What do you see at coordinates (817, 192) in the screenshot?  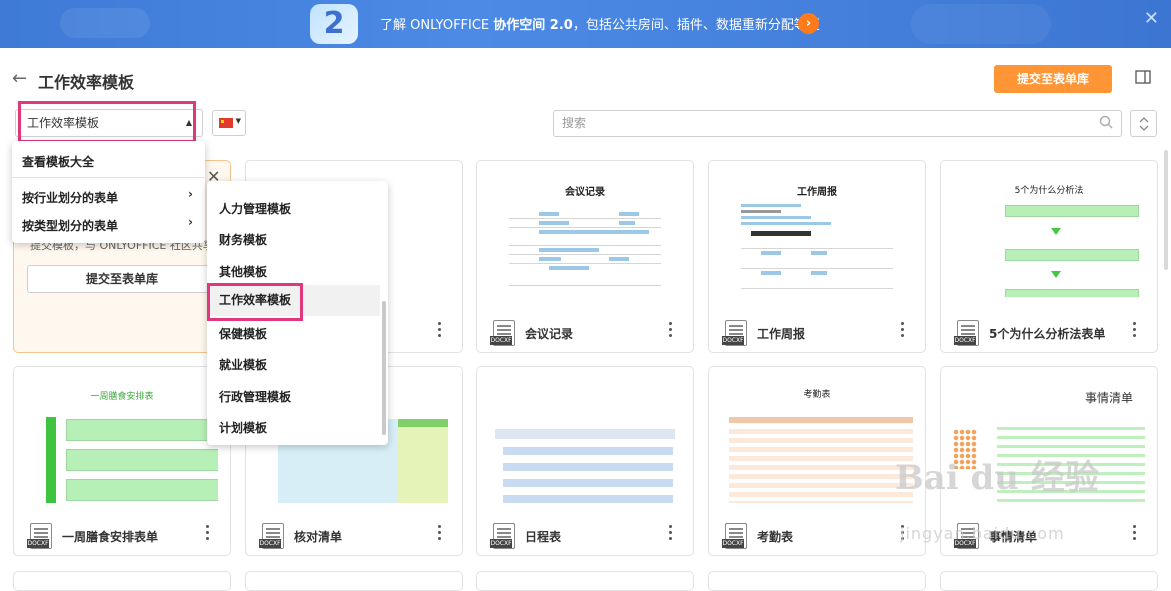 I see `thumbnail-title: 工作周报` at bounding box center [817, 192].